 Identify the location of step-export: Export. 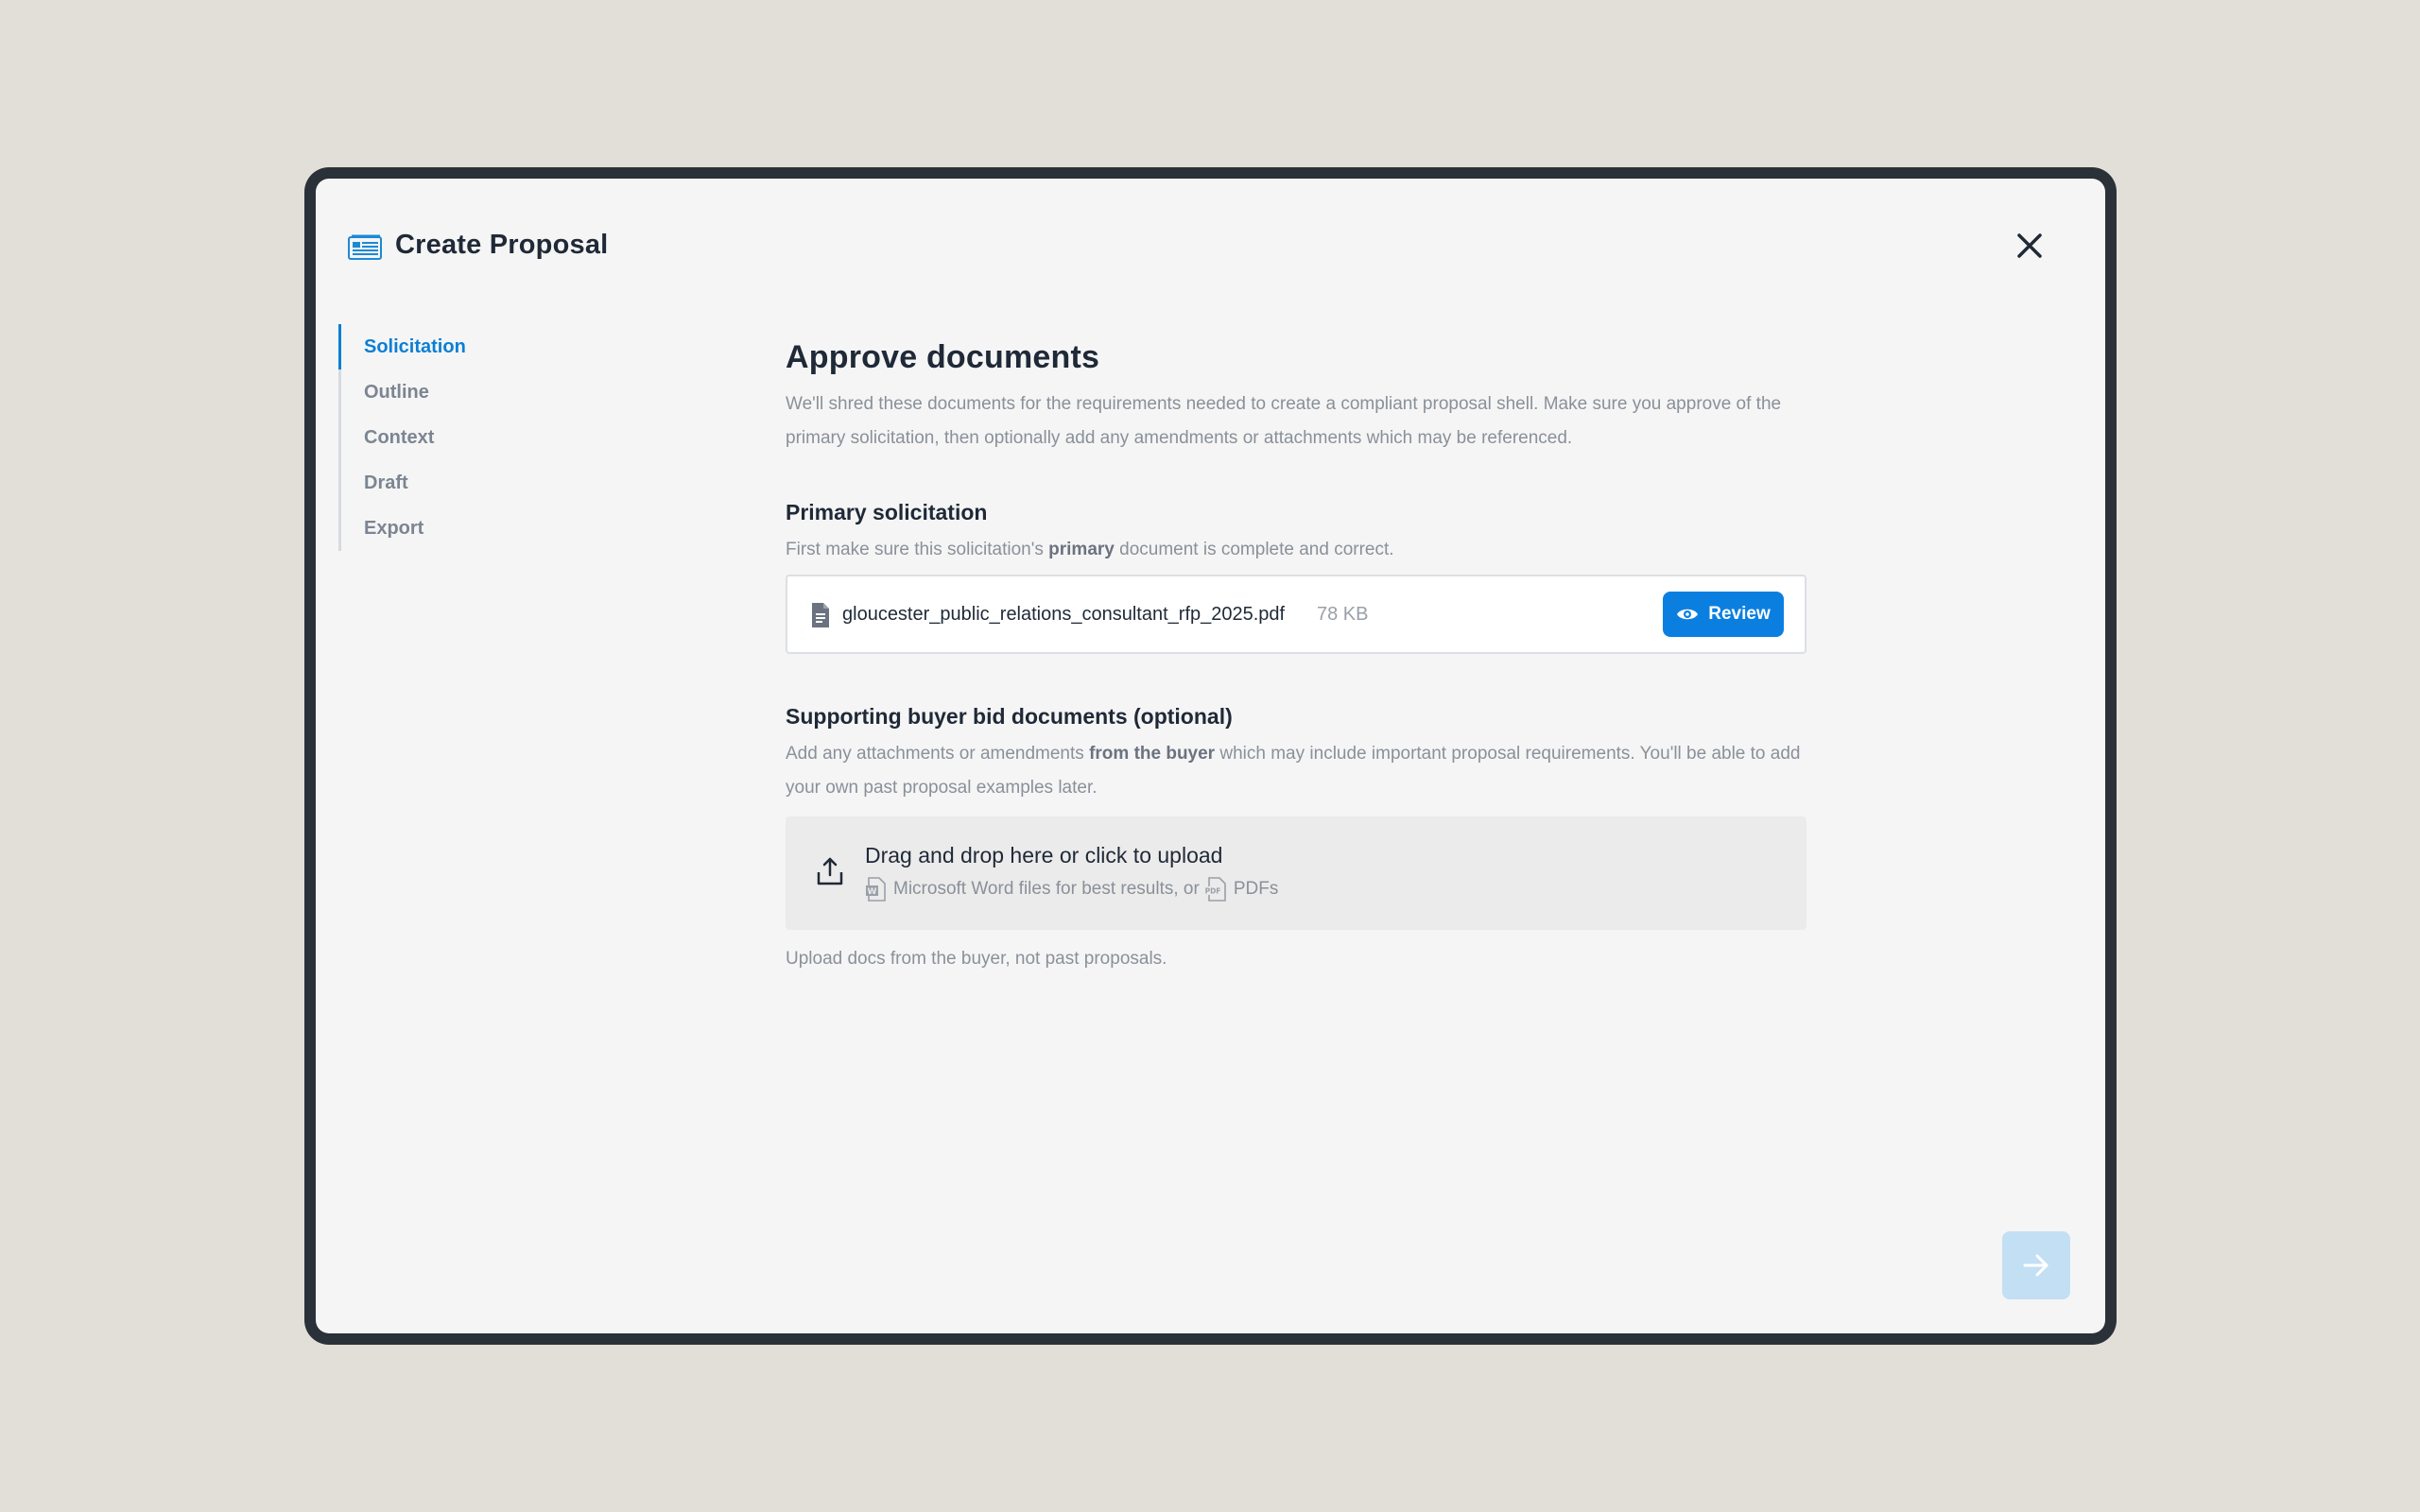
(480, 528).